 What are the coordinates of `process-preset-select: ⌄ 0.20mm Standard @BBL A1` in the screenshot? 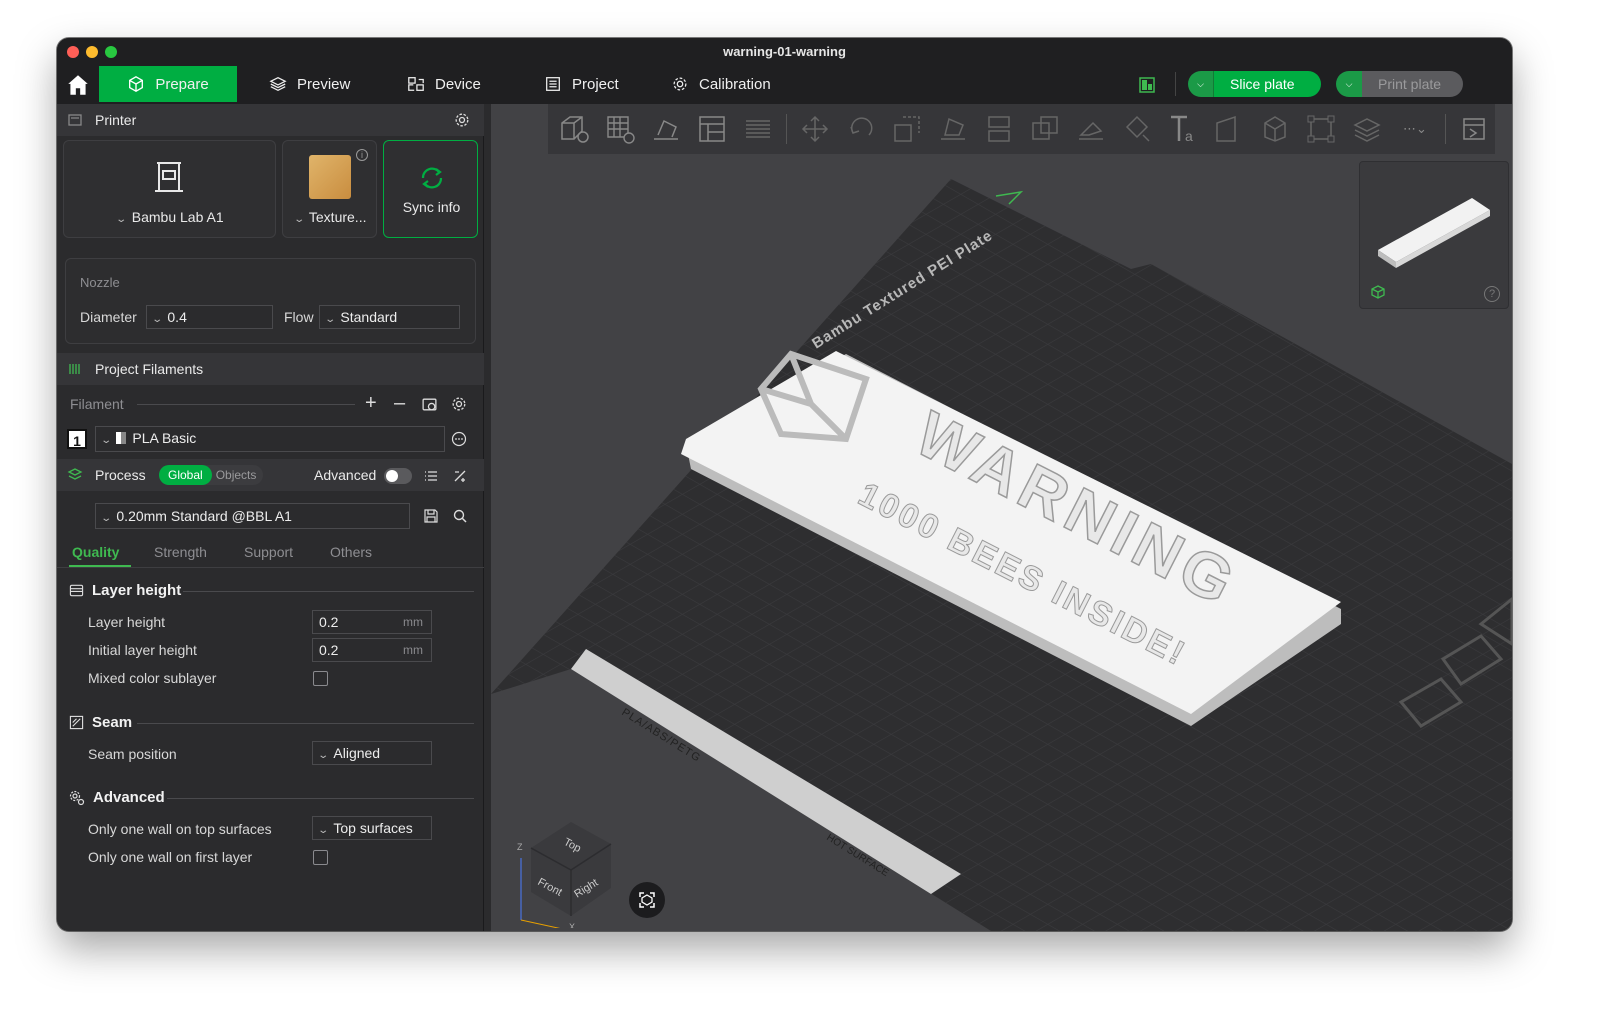 It's located at (252, 516).